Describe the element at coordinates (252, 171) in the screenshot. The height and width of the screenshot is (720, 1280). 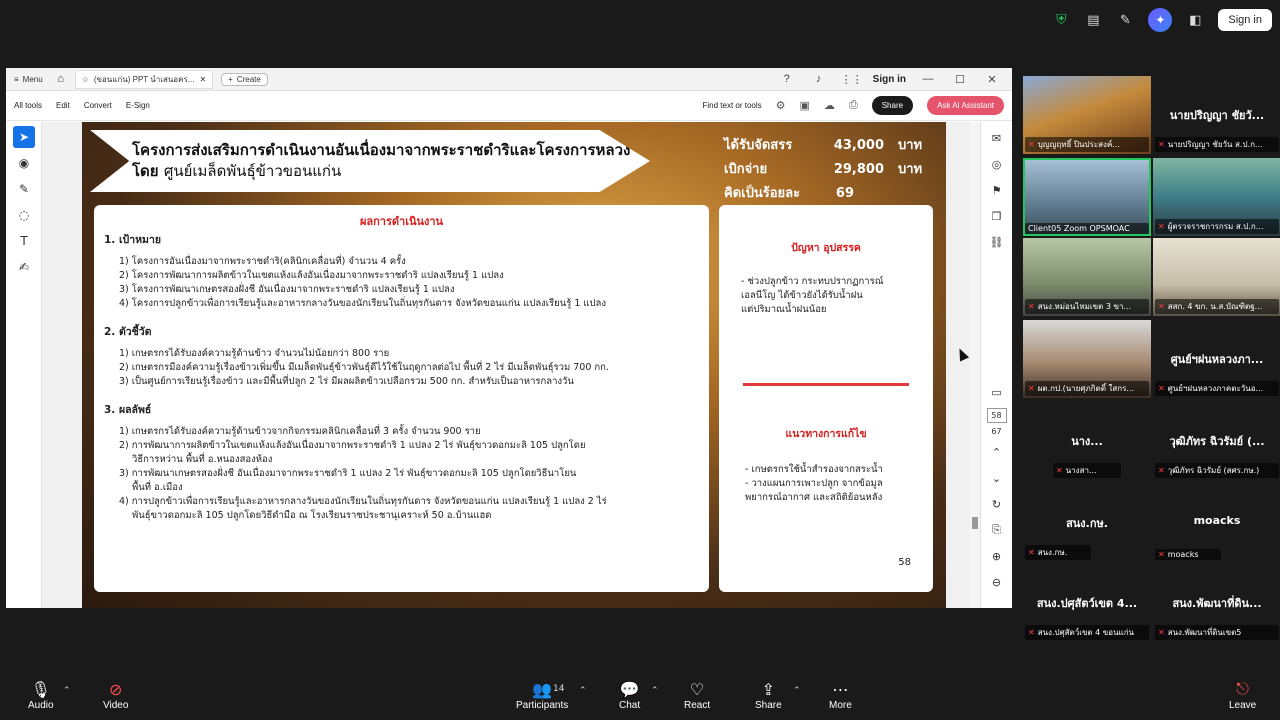
I see `slide-title-line2: ศูนย์เมล็ดพันธุ์ข้าวขอนแก่น` at that location.